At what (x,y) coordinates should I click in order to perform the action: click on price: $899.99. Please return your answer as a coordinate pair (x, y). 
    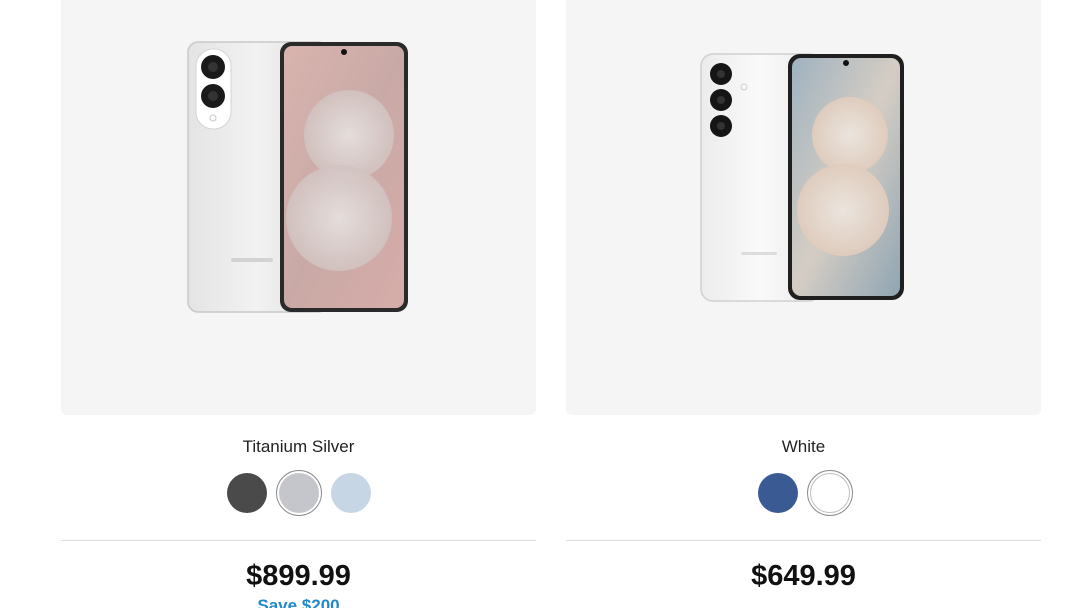
    Looking at the image, I should click on (298, 576).